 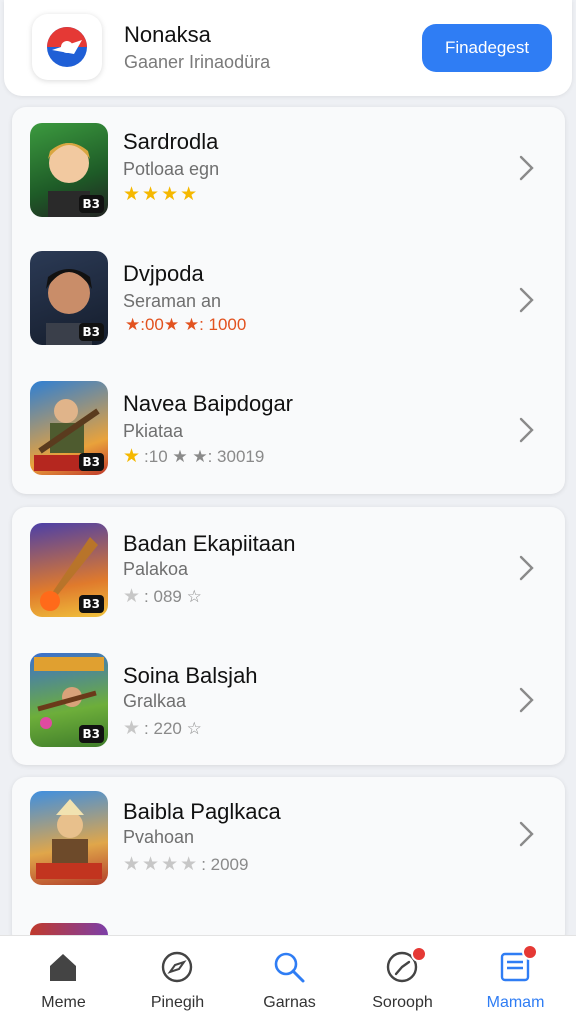 What do you see at coordinates (155, 701) in the screenshot?
I see `game-subtitle: Gralkaa` at bounding box center [155, 701].